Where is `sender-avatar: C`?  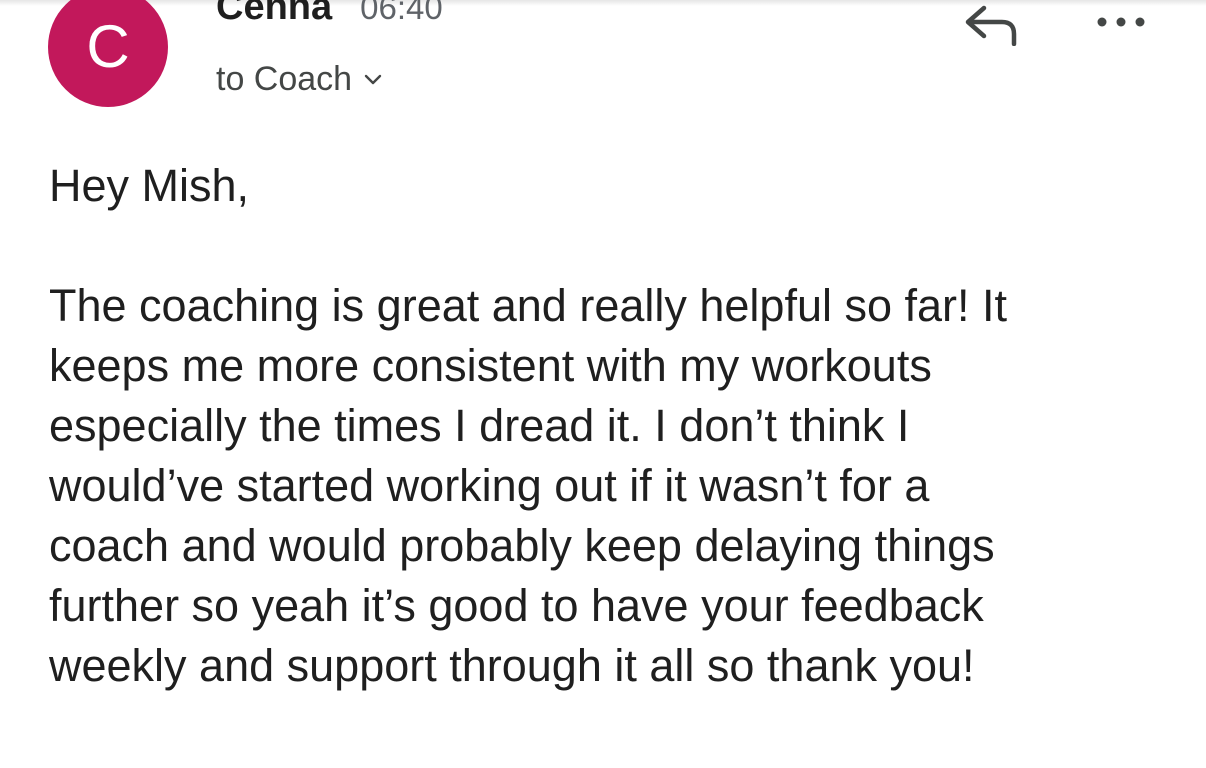 sender-avatar: C is located at coordinates (108, 53).